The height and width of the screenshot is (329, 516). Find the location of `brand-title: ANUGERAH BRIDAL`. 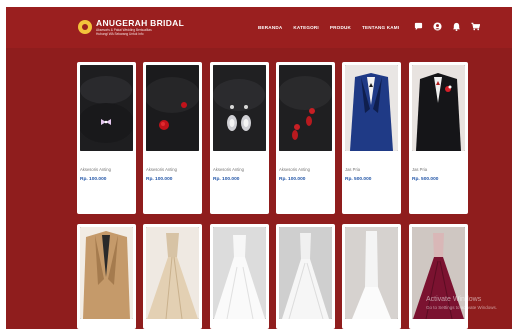

brand-title: ANUGERAH BRIDAL is located at coordinates (140, 23).